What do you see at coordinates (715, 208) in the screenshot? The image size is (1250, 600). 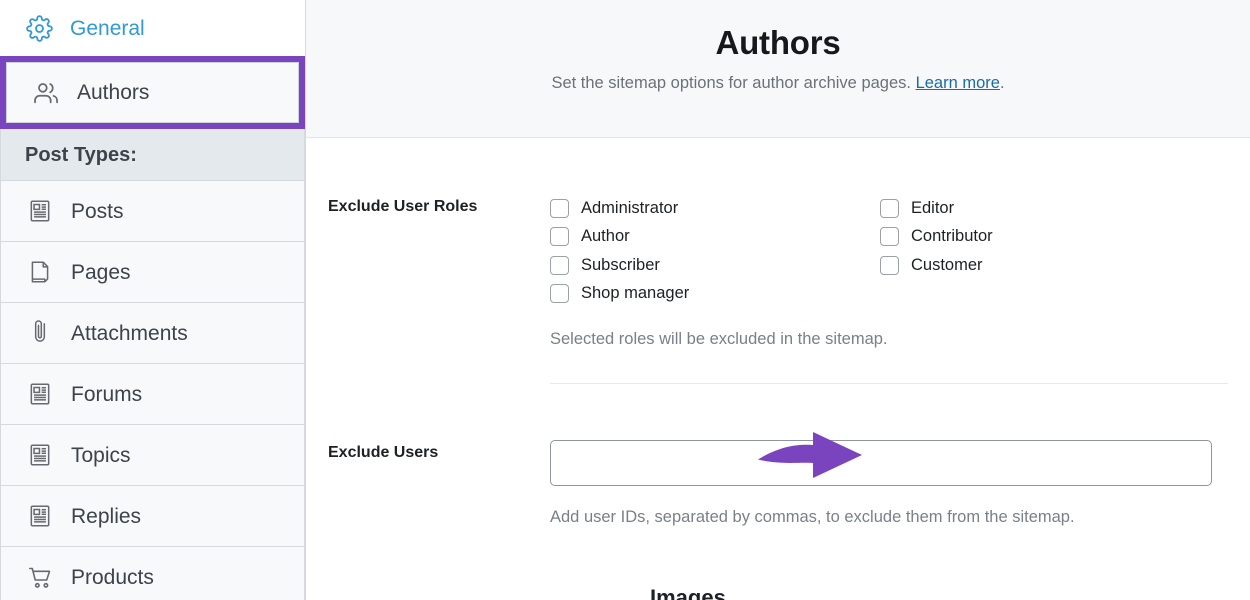 I see `checkbox-row-administrator: Administrator` at bounding box center [715, 208].